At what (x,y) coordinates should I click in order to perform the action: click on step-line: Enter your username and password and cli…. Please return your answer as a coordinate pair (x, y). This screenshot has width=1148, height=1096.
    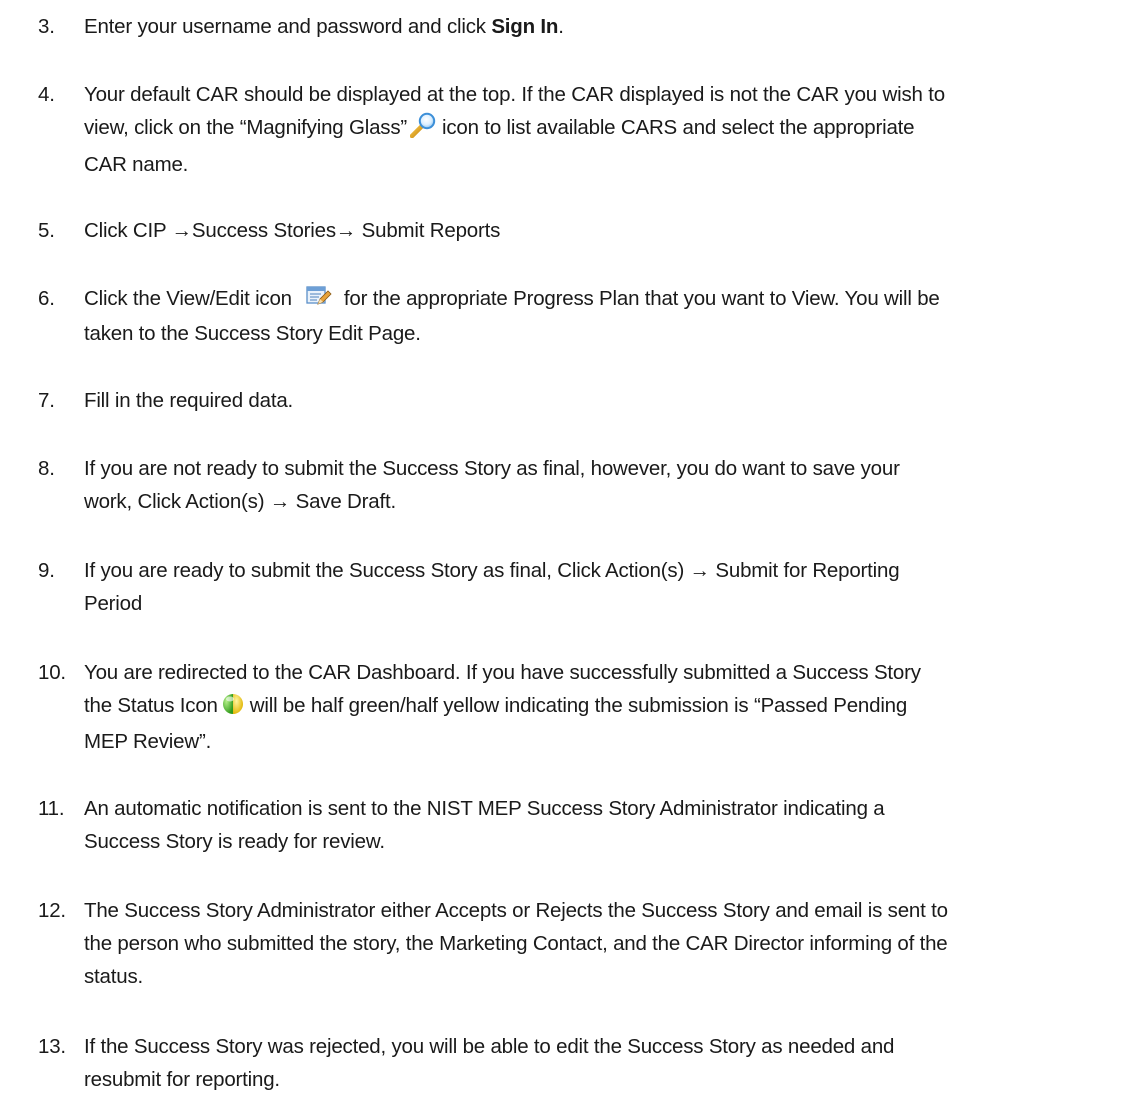
    Looking at the image, I should click on (324, 26).